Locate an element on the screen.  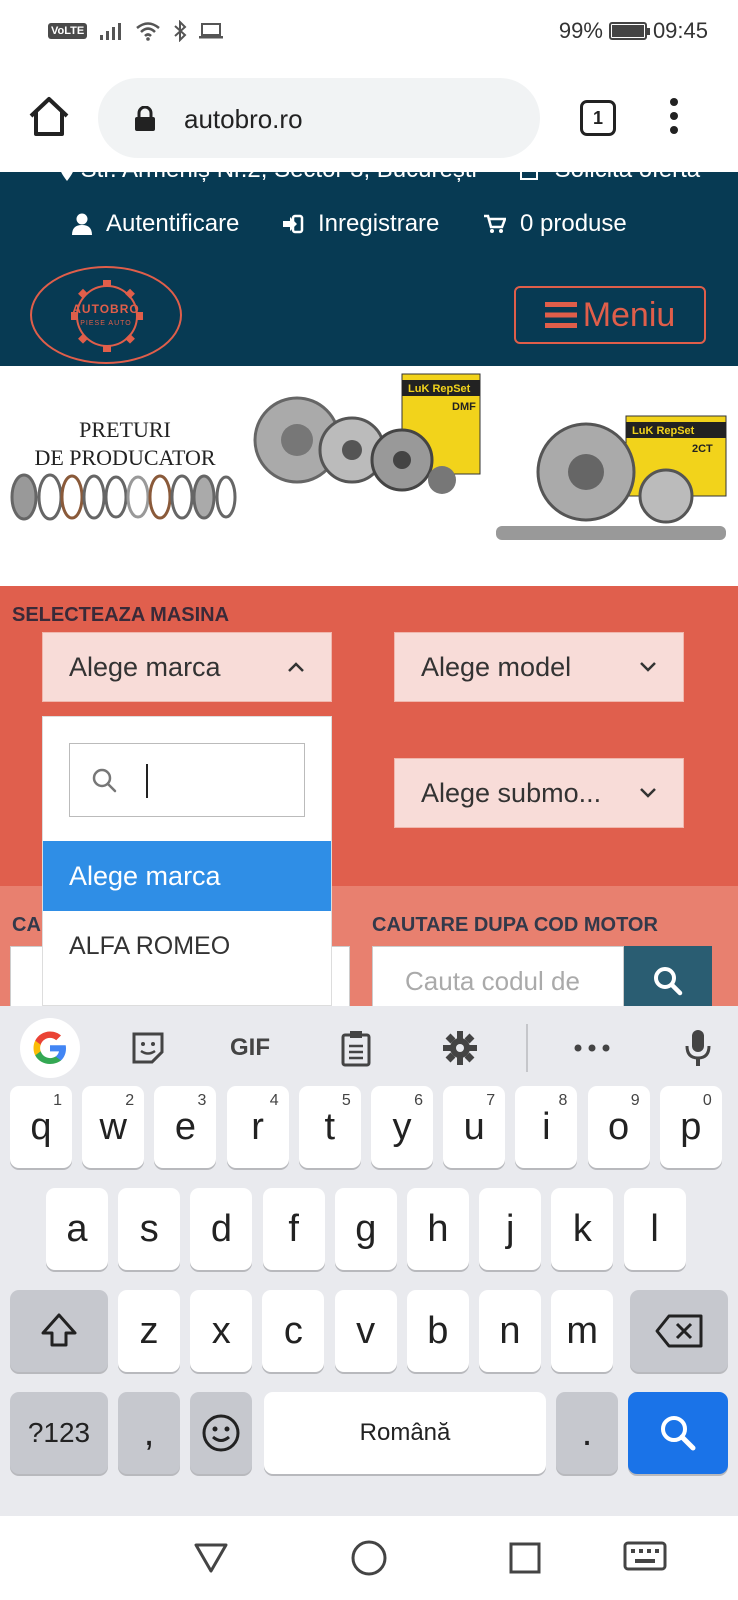
site-logo: AUTOBRO PIESE AUTO is located at coordinates (106, 315).